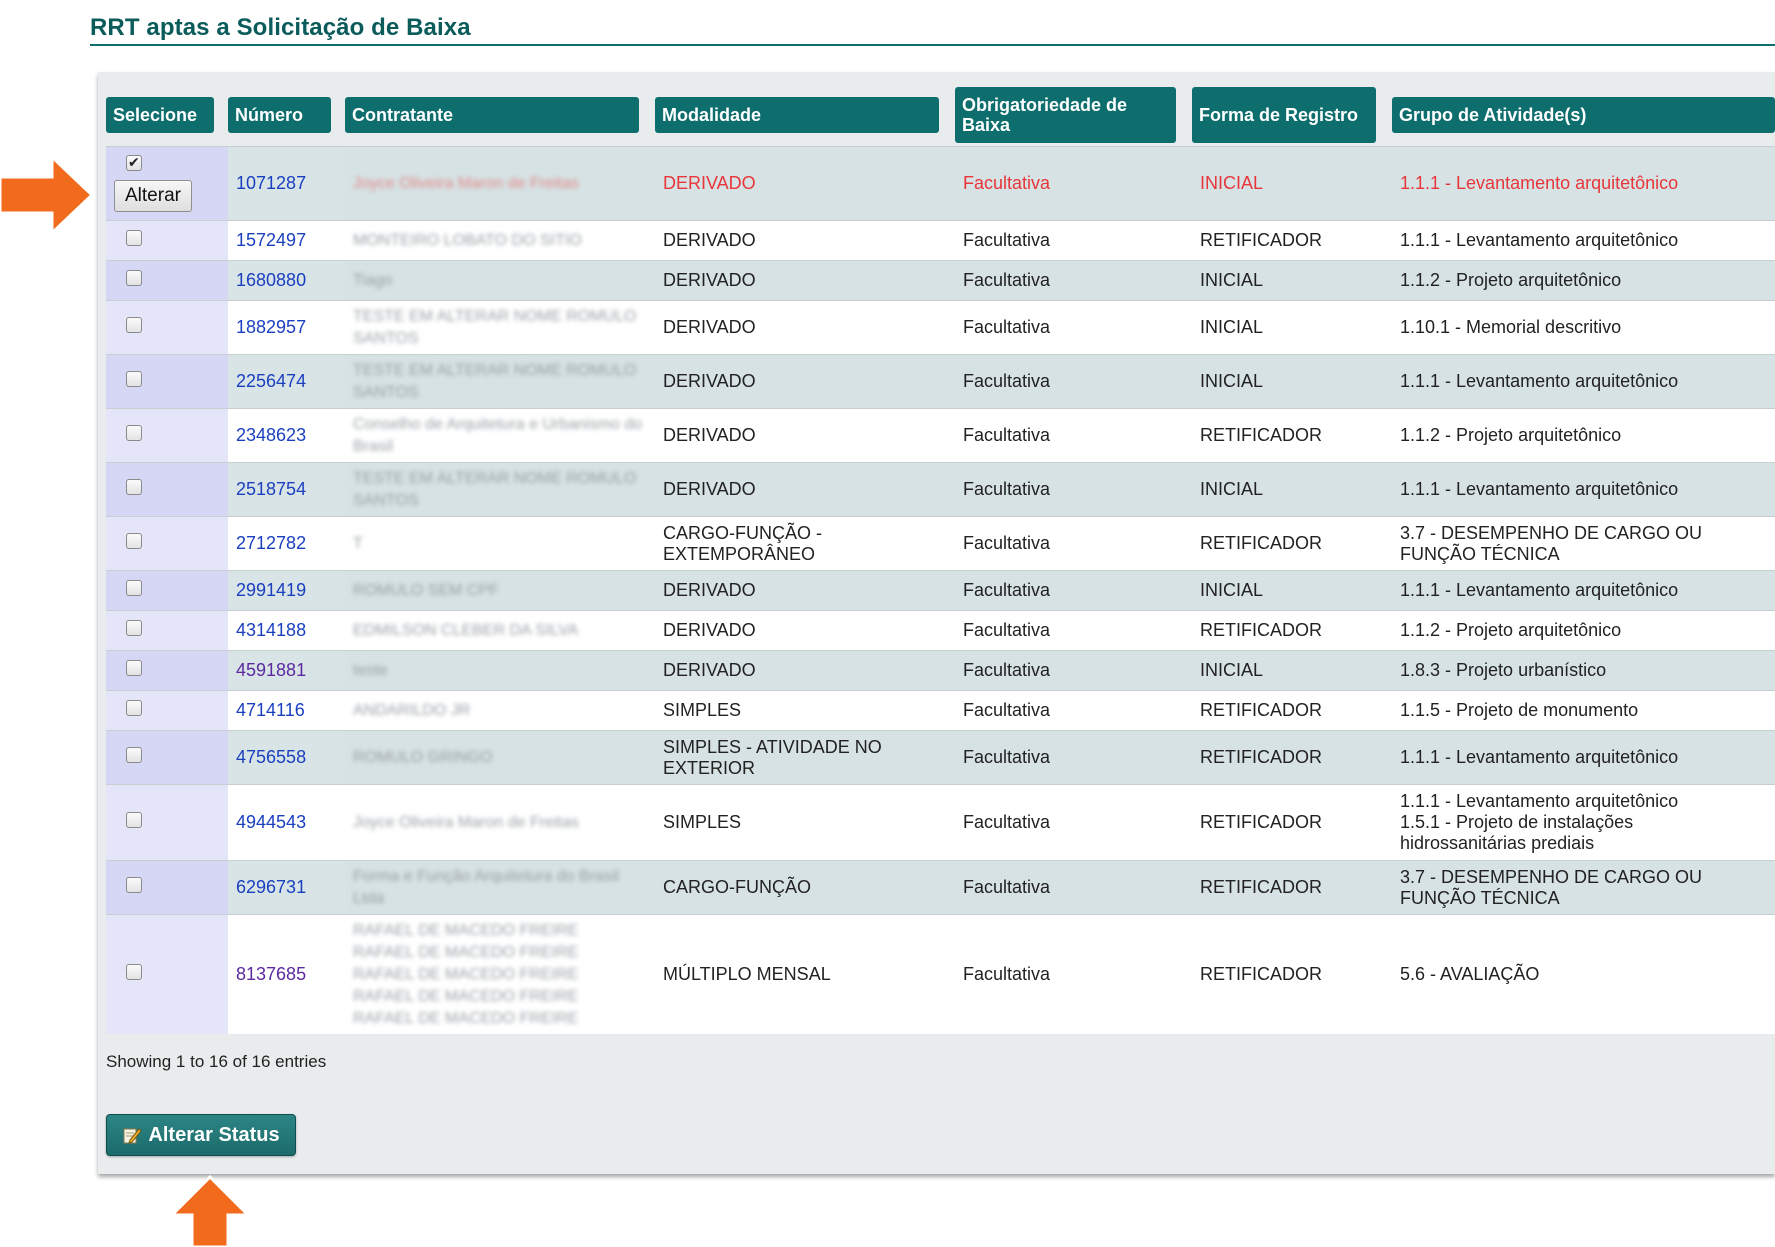 The width and height of the screenshot is (1775, 1247). Describe the element at coordinates (805, 887) in the screenshot. I see `modality-cell: CARGO-FUNÇÃO` at that location.